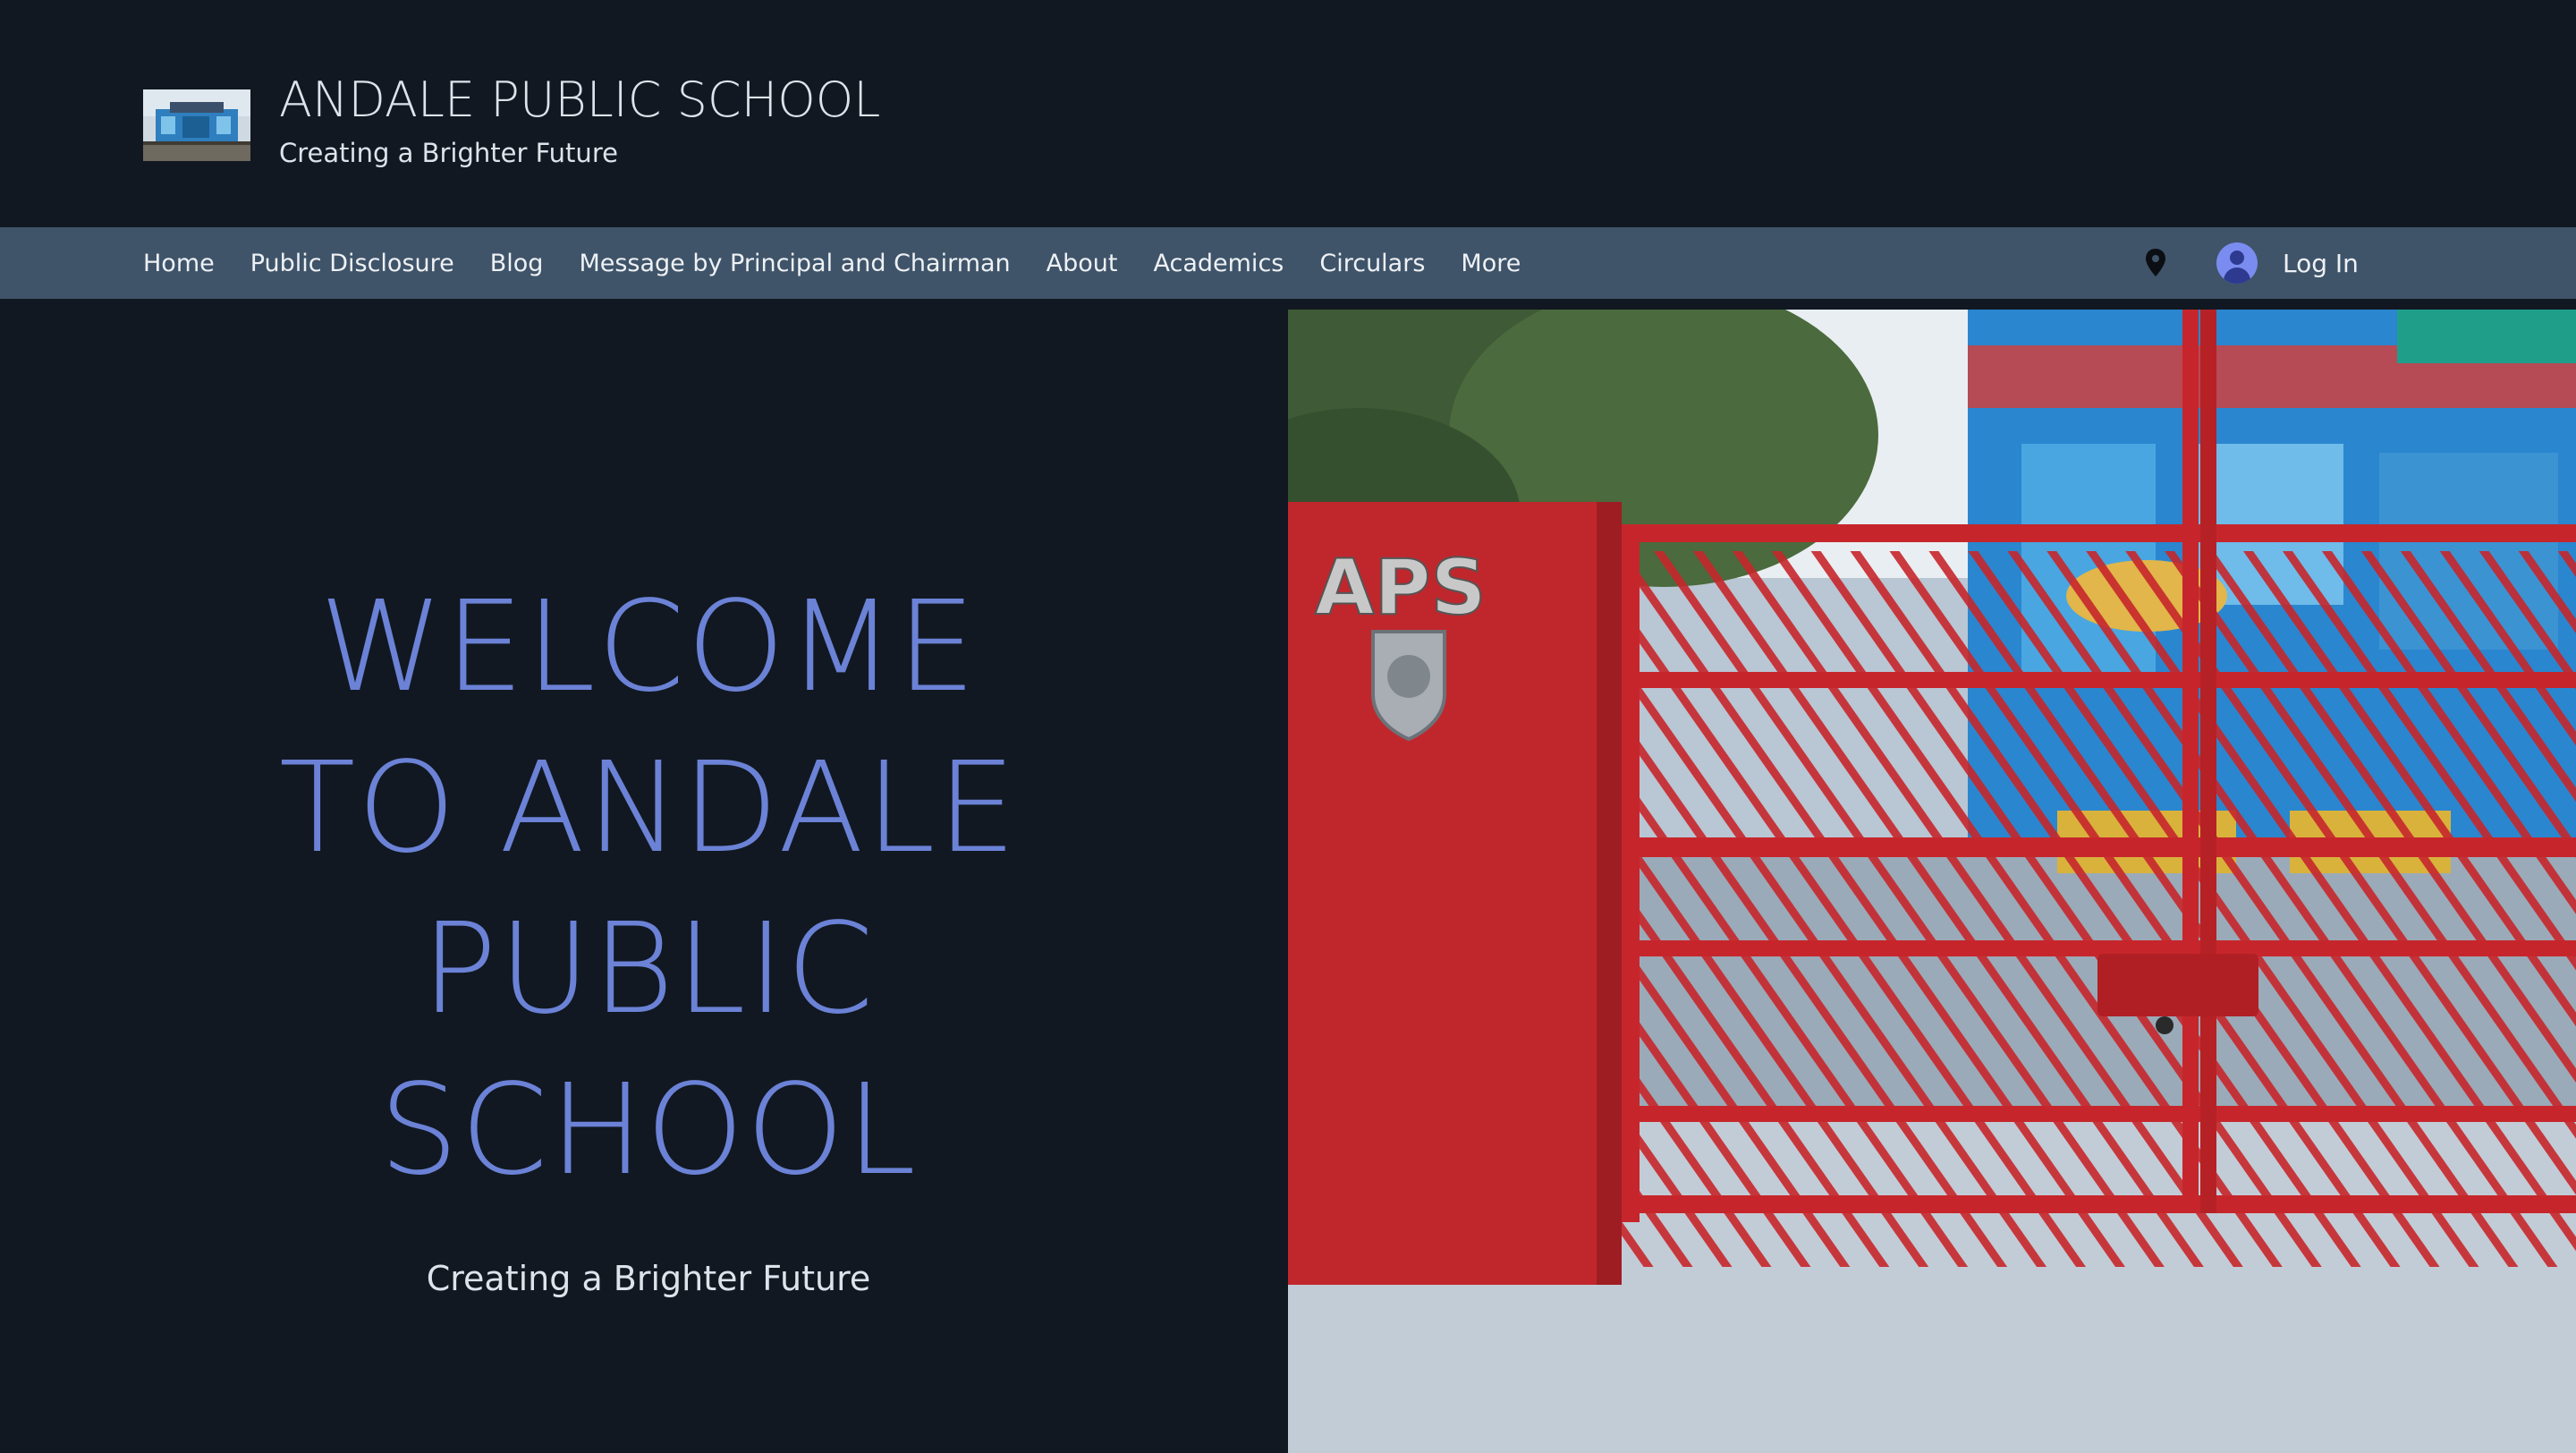 This screenshot has width=2576, height=1453. Describe the element at coordinates (648, 1278) in the screenshot. I see `hero-tagline: Creating a Brighter Future` at that location.